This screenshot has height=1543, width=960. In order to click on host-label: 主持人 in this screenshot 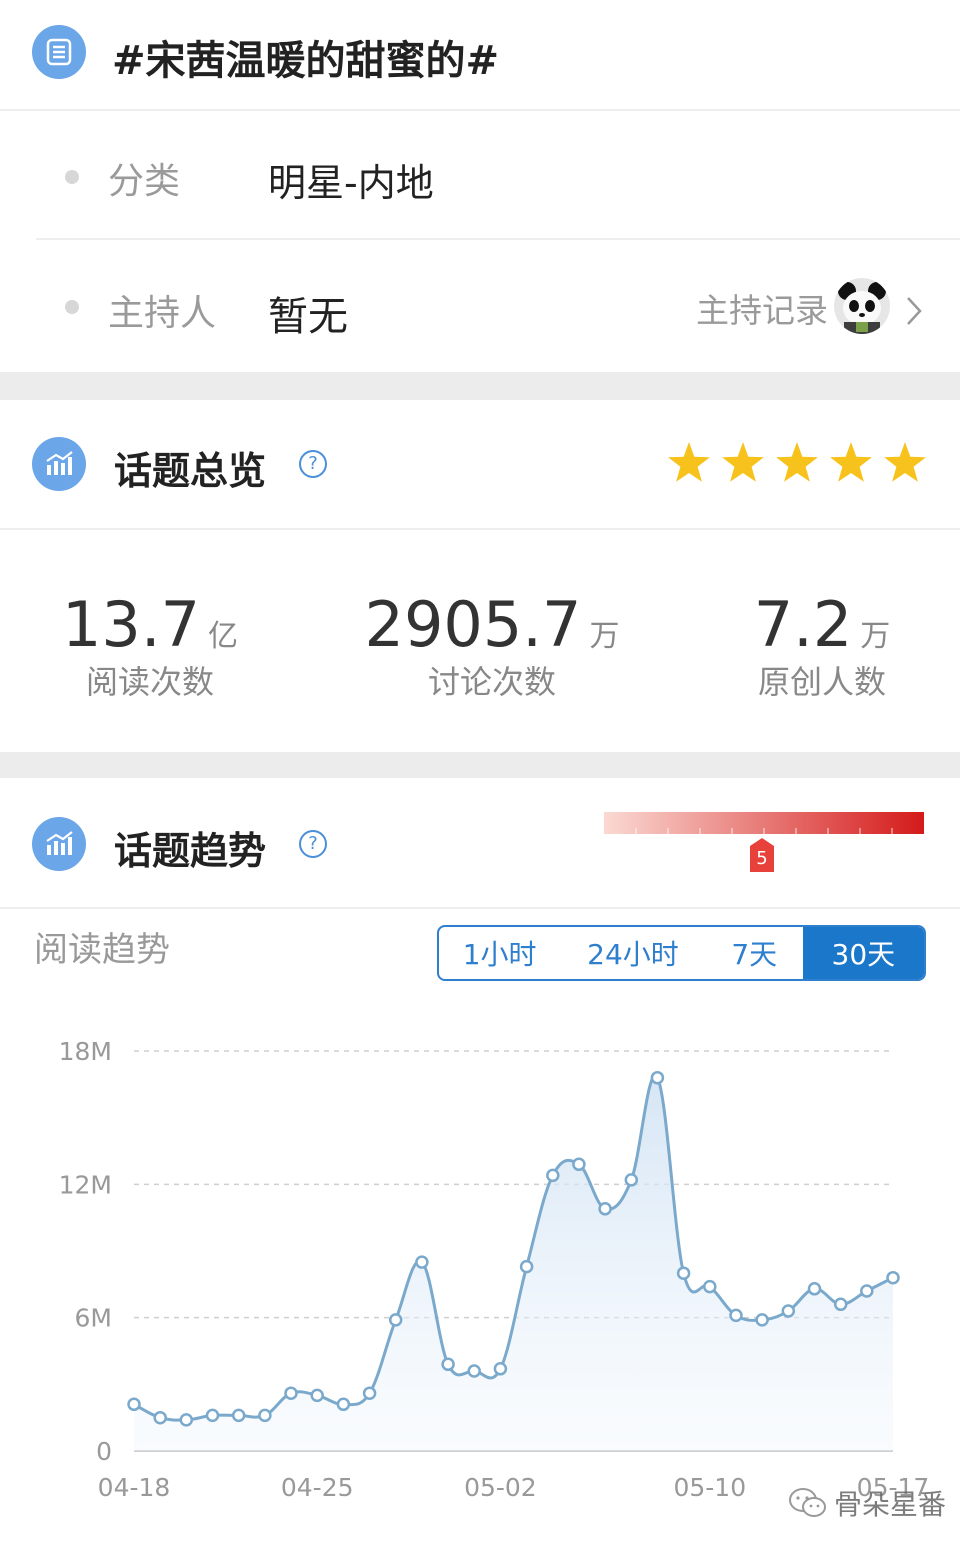, I will do `click(162, 313)`.